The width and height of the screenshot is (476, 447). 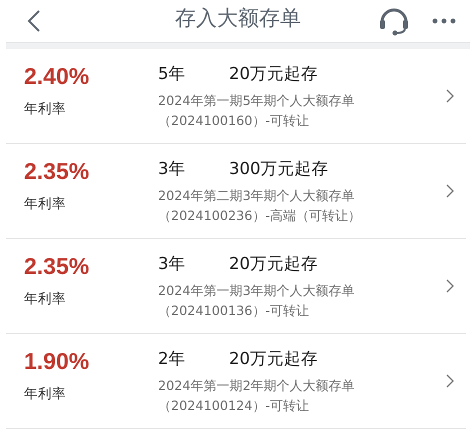 I want to click on more-icon, so click(x=444, y=21).